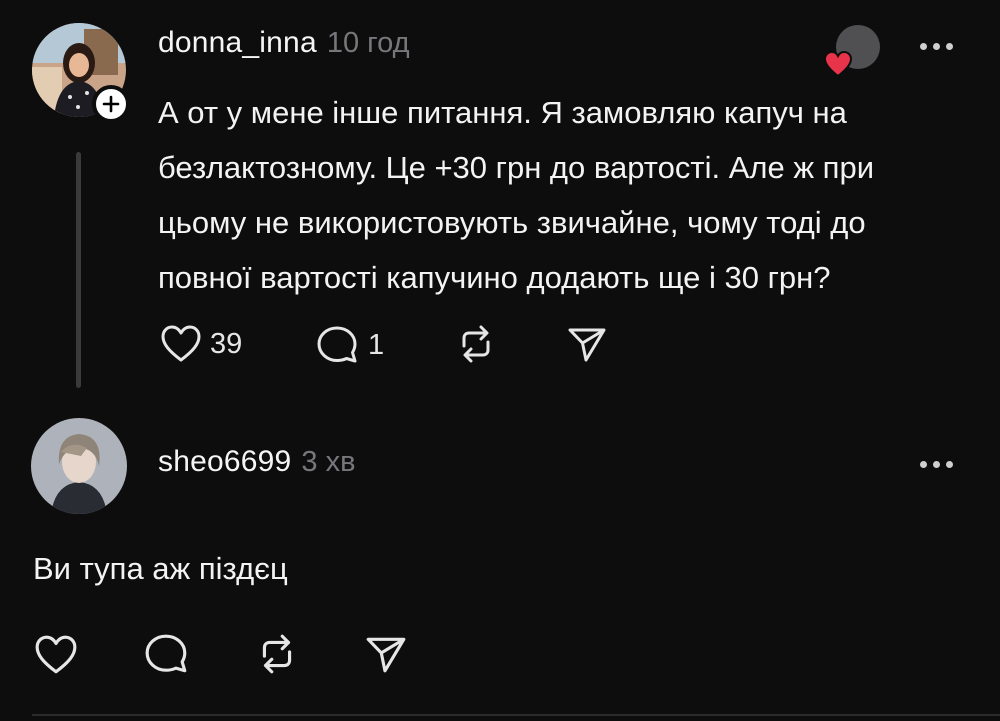  I want to click on divider, so click(516, 715).